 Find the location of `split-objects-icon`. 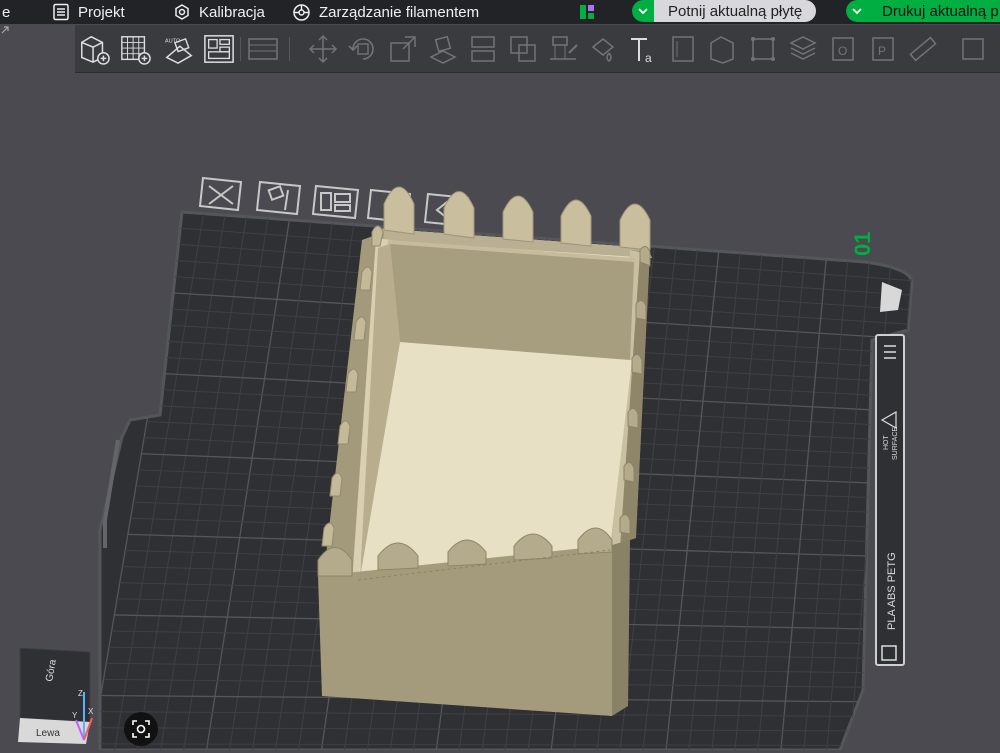

split-objects-icon is located at coordinates (723, 49).